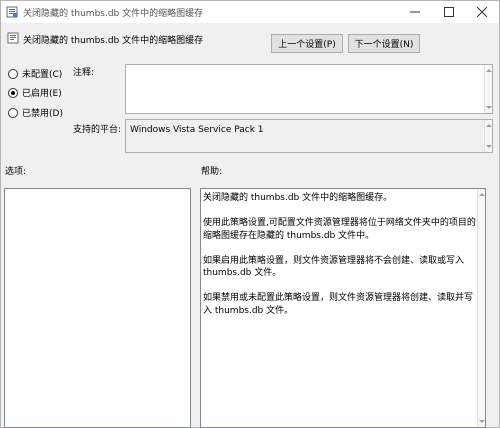  What do you see at coordinates (13, 92) in the screenshot?
I see `radio-enabled-control` at bounding box center [13, 92].